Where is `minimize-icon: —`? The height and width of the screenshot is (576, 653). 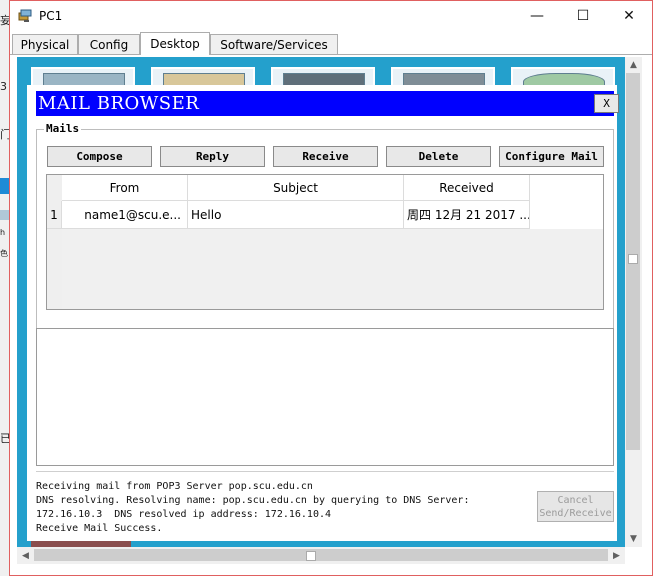 minimize-icon: — is located at coordinates (537, 16).